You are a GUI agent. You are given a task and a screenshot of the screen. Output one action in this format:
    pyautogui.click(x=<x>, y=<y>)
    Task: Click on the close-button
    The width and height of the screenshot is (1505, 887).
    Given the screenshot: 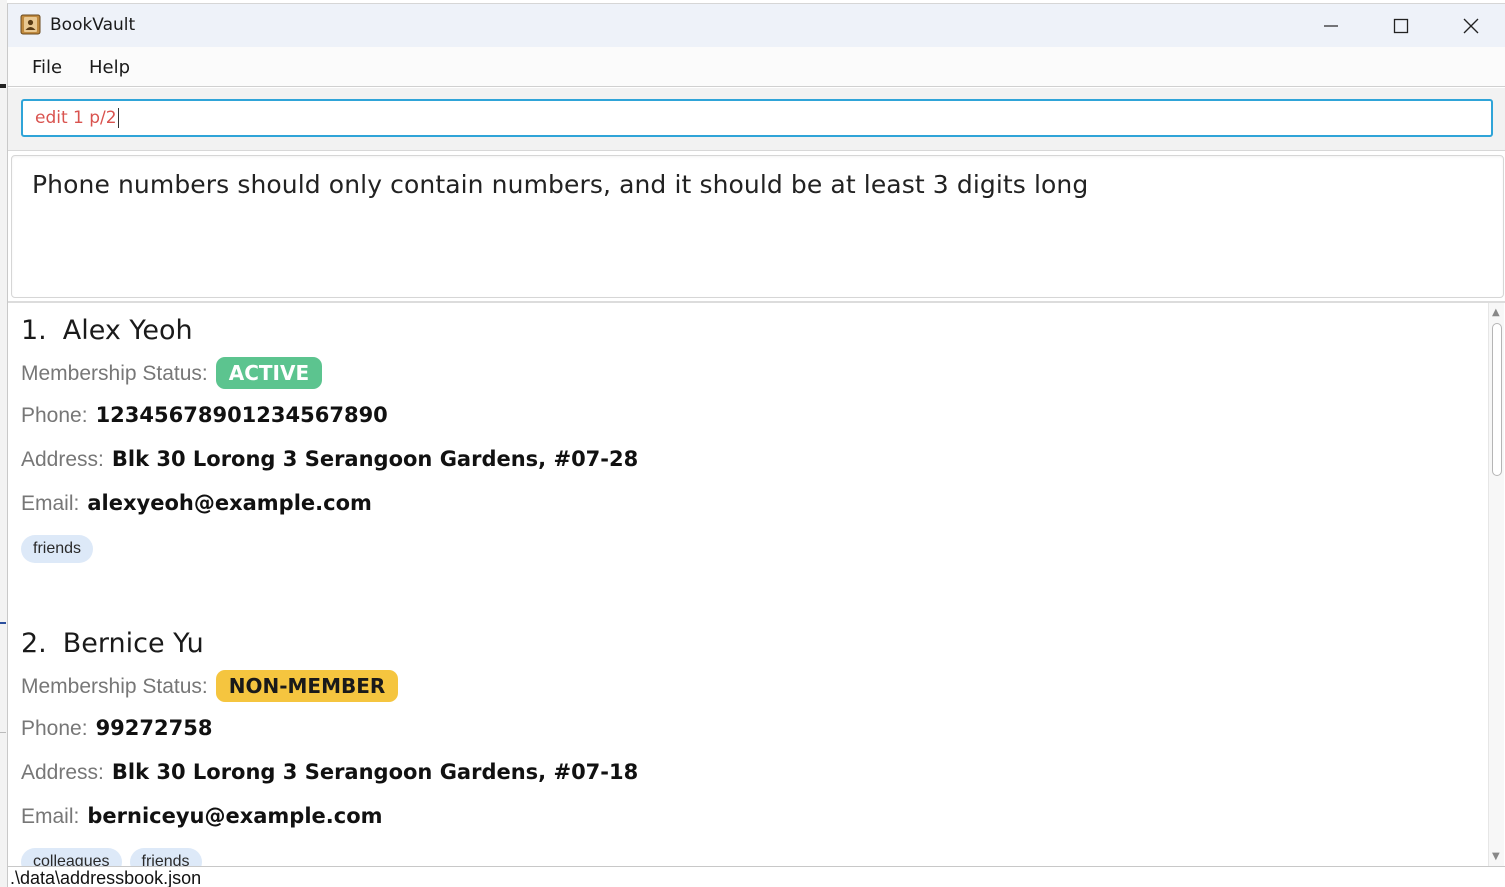 What is the action you would take?
    pyautogui.click(x=1470, y=25)
    